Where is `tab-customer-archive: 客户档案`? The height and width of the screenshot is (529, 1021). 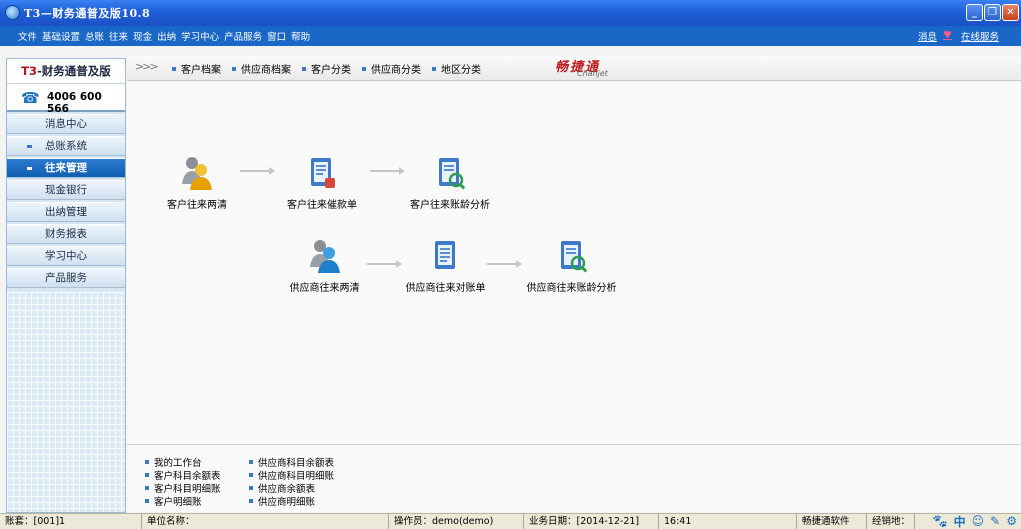 tab-customer-archive: 客户档案 is located at coordinates (196, 68).